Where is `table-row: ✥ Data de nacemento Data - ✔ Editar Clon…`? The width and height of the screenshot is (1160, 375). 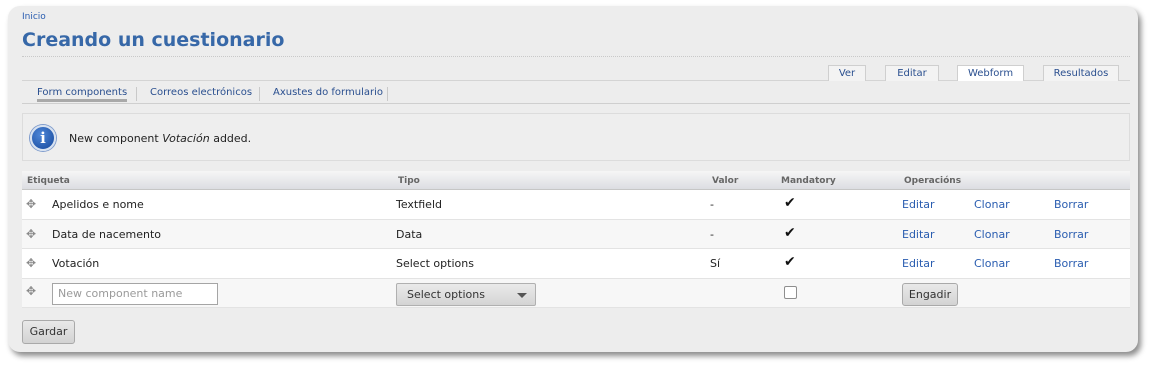
table-row: ✥ Data de nacemento Data - ✔ Editar Clon… is located at coordinates (576, 234).